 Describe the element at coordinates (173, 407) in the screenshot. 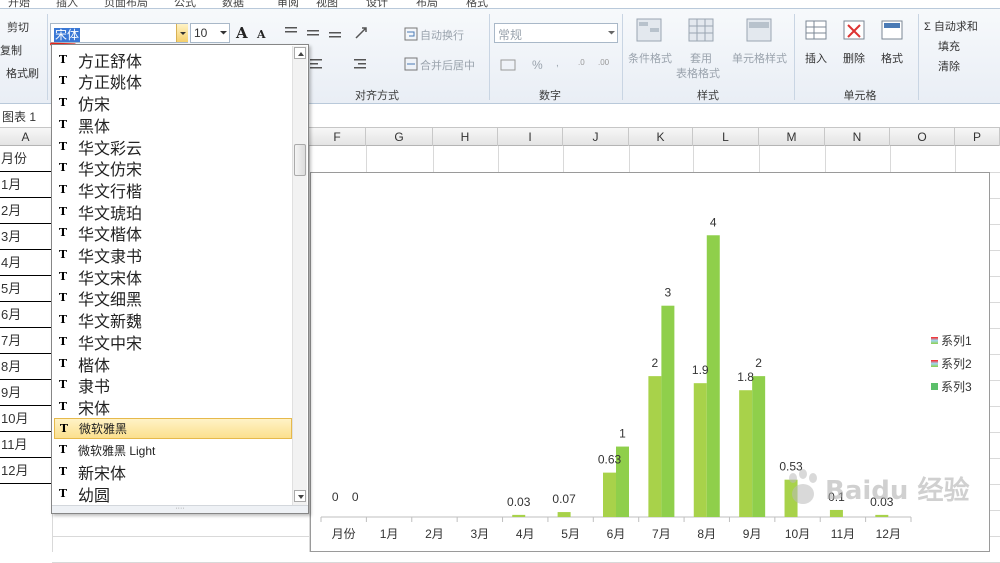

I see `font-option: T 宋体` at that location.